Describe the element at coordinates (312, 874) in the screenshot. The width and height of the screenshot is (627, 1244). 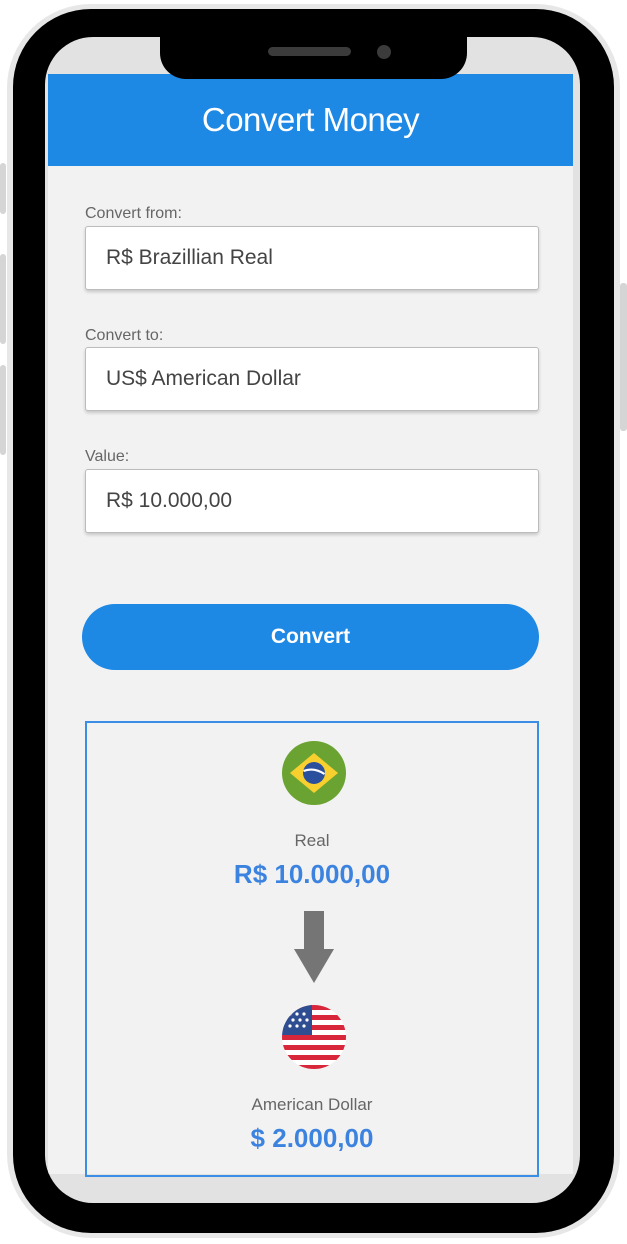
I see `from-amount: R$ 10.000,00` at that location.